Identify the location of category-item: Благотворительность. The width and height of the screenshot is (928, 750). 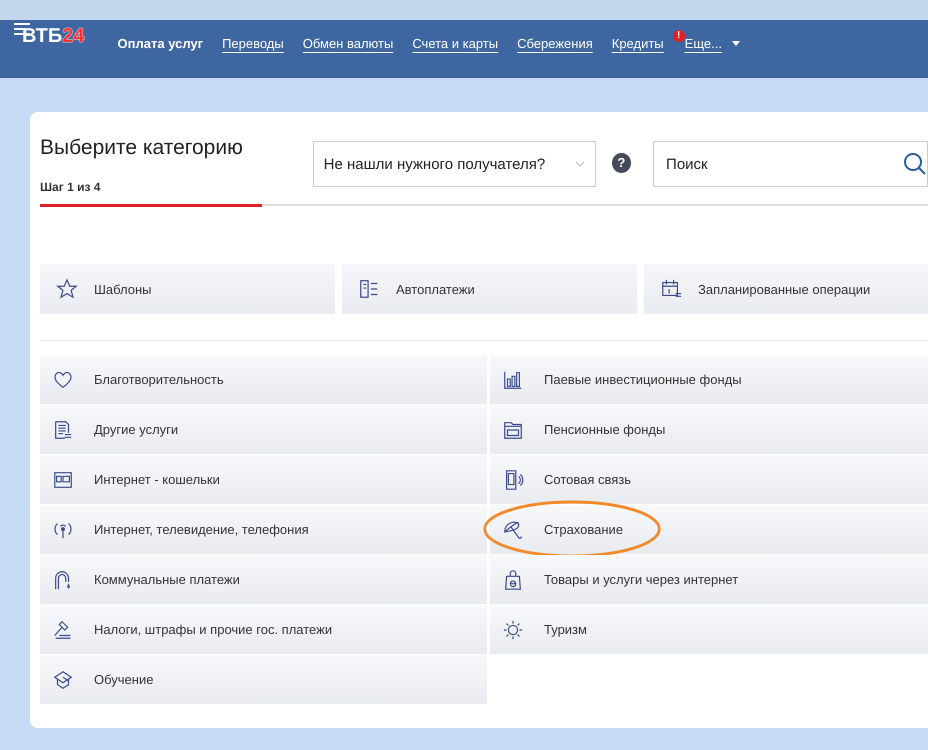
(263, 380).